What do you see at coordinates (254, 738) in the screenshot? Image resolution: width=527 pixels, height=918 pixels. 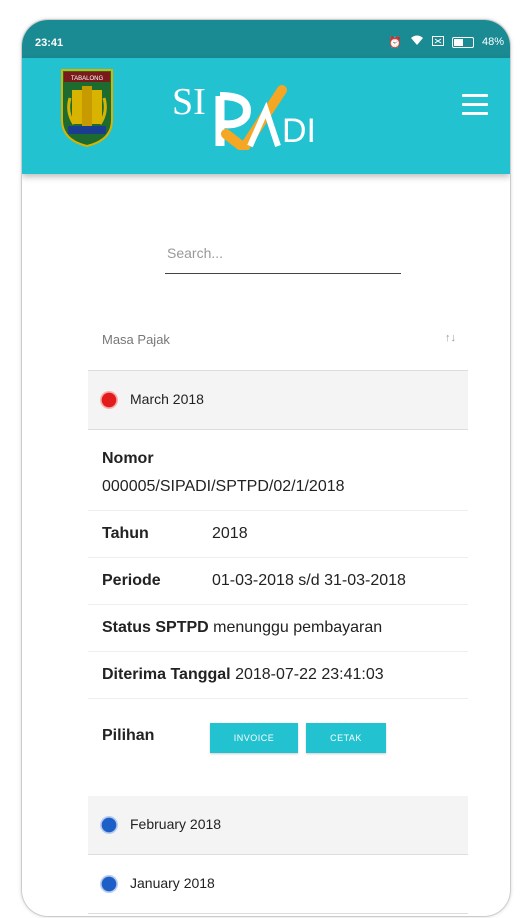 I see `invoice-button: INVOICE` at bounding box center [254, 738].